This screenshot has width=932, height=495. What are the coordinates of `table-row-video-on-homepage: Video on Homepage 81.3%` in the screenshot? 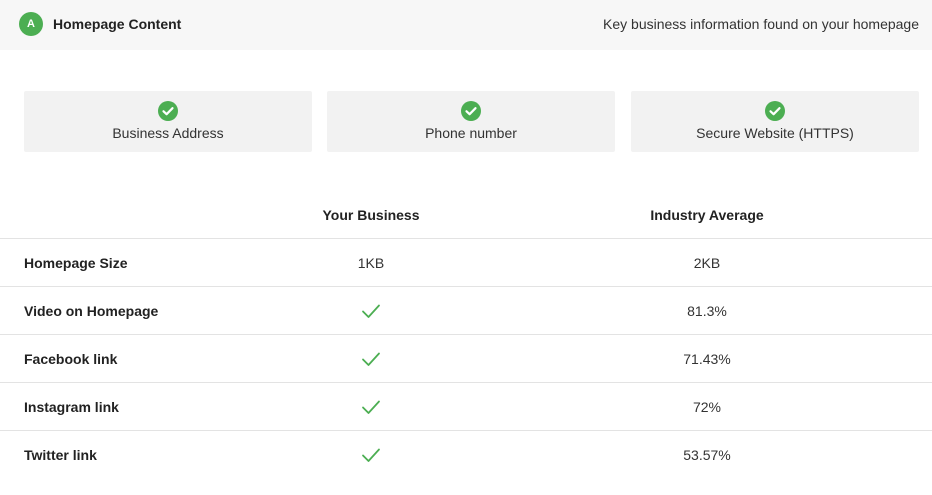 It's located at (466, 310).